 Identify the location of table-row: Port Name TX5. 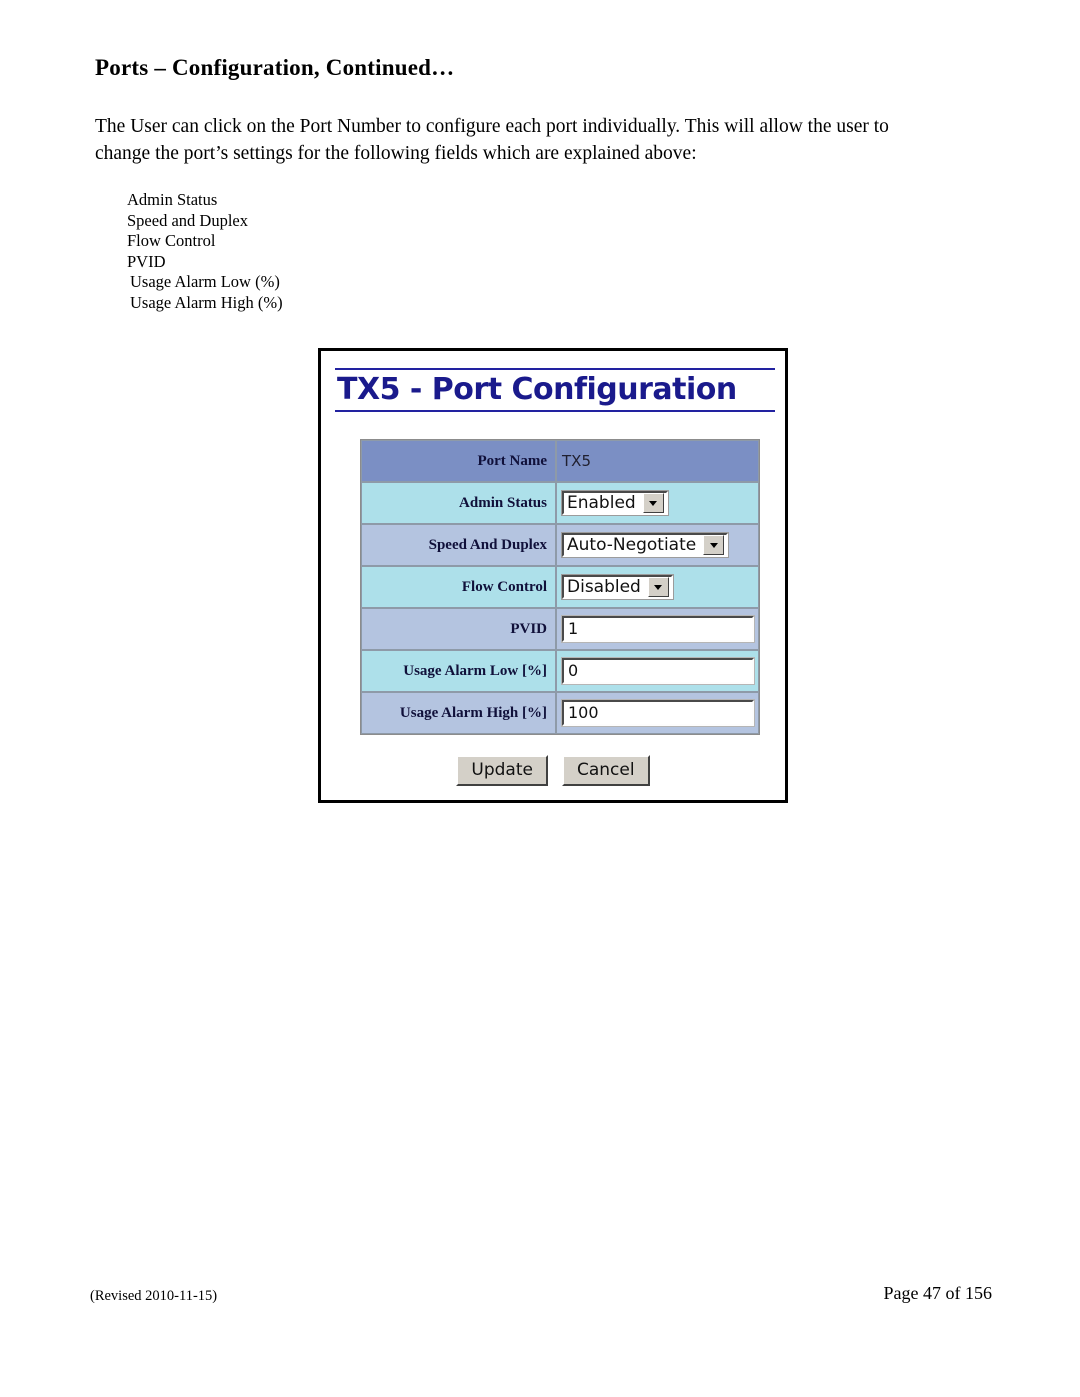
(560, 461).